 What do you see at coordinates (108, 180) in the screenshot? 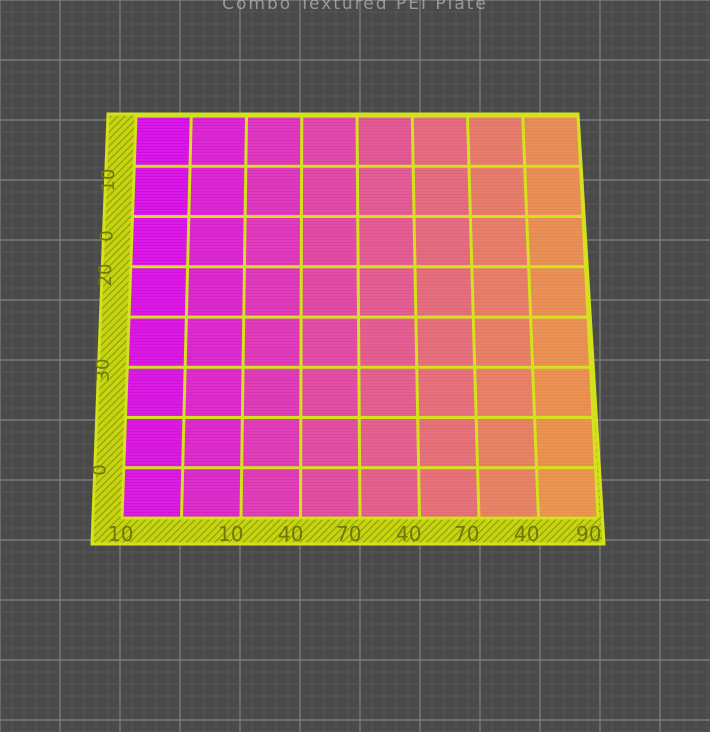
I see `y-axis-label: 10` at bounding box center [108, 180].